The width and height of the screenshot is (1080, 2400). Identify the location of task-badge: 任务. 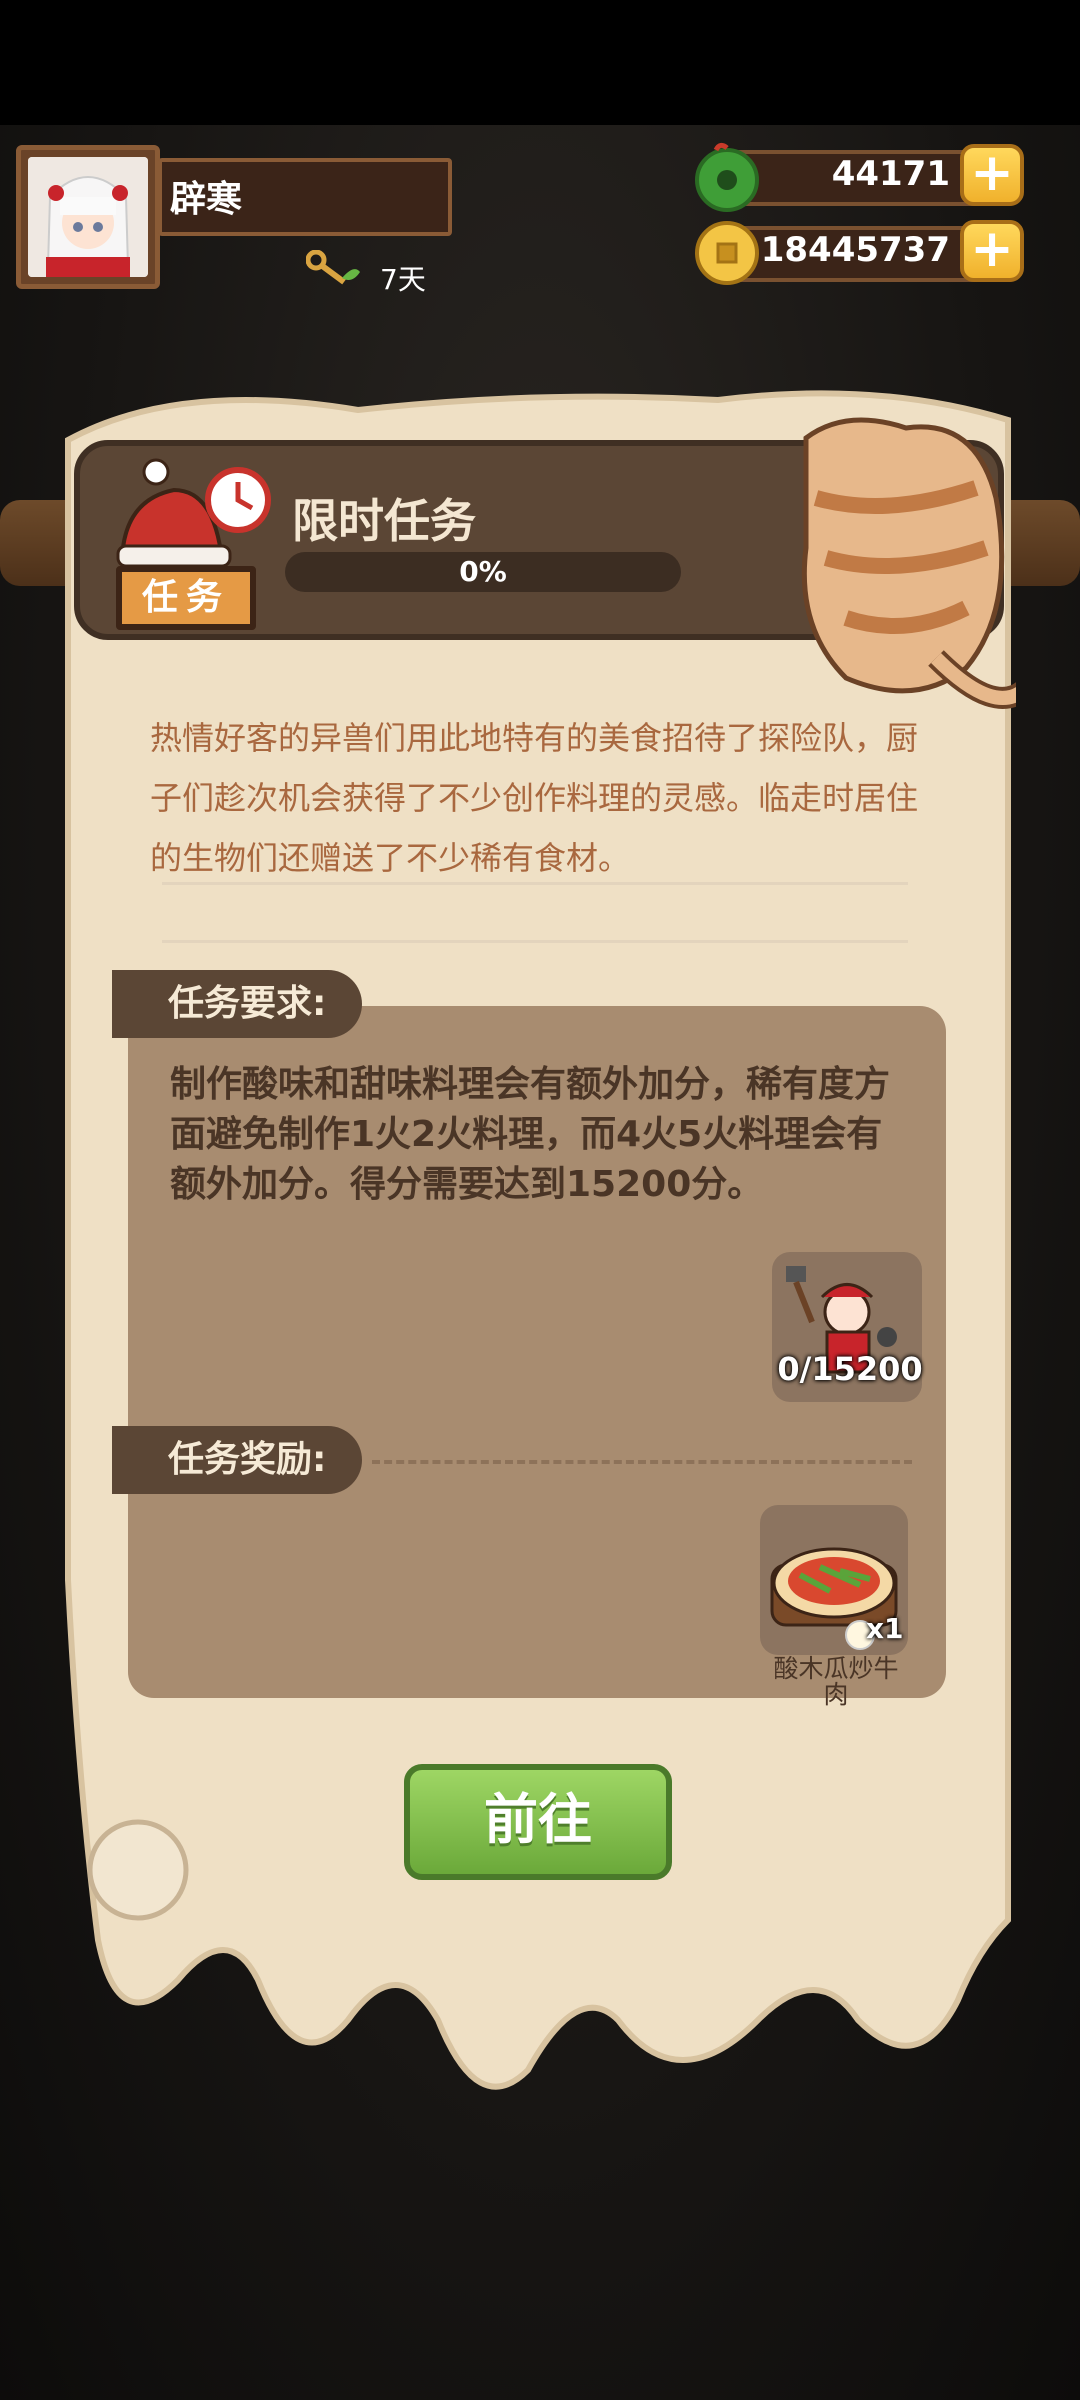
(186, 598).